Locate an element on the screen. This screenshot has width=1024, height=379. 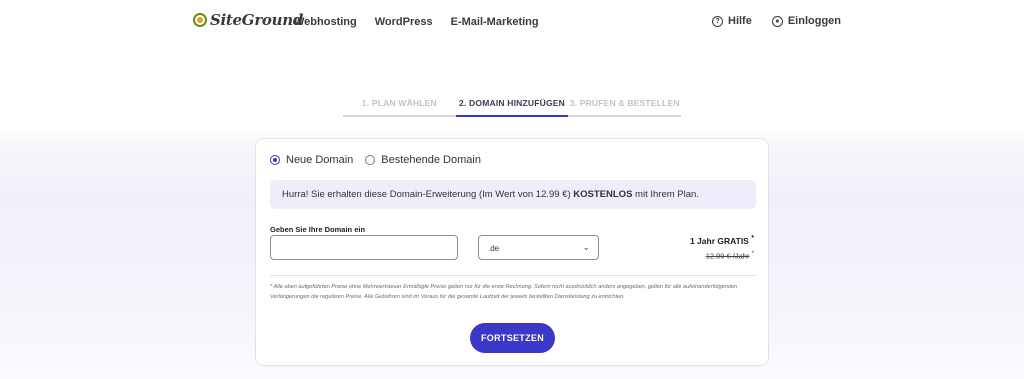
radio-new-domain: Neue Domain is located at coordinates (311, 160).